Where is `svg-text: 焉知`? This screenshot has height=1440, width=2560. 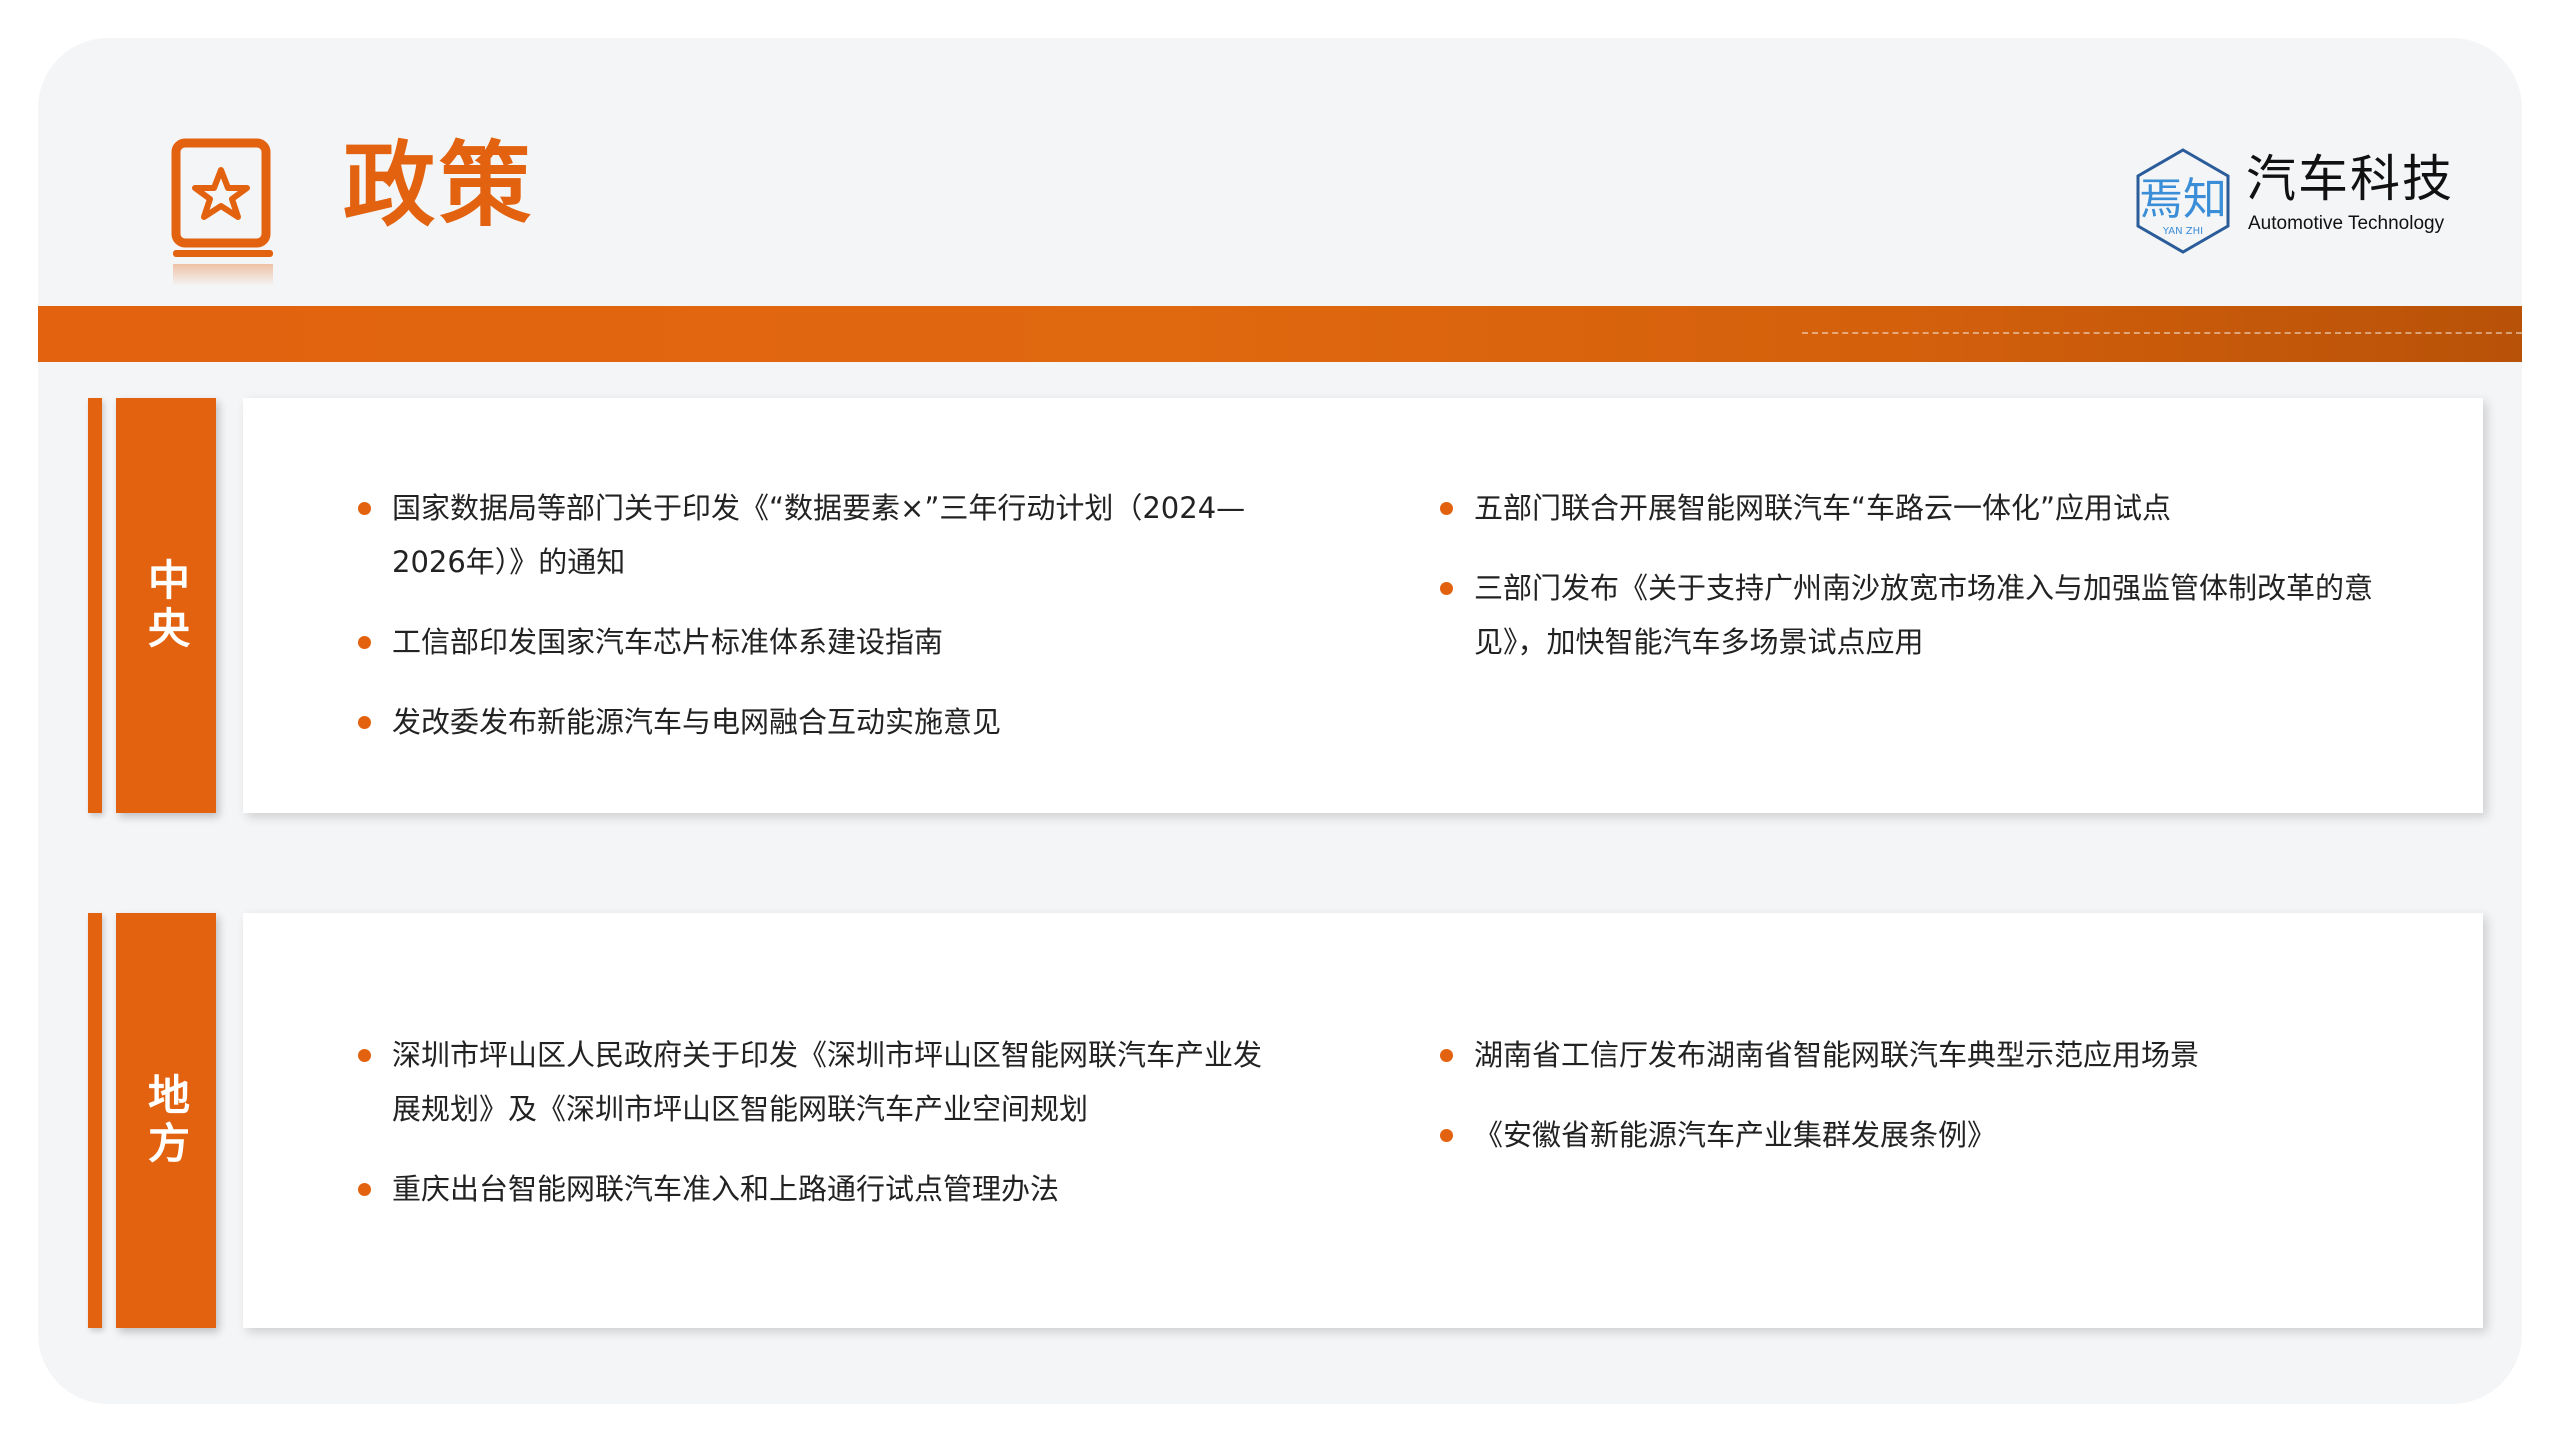
svg-text: 焉知 is located at coordinates (2183, 199).